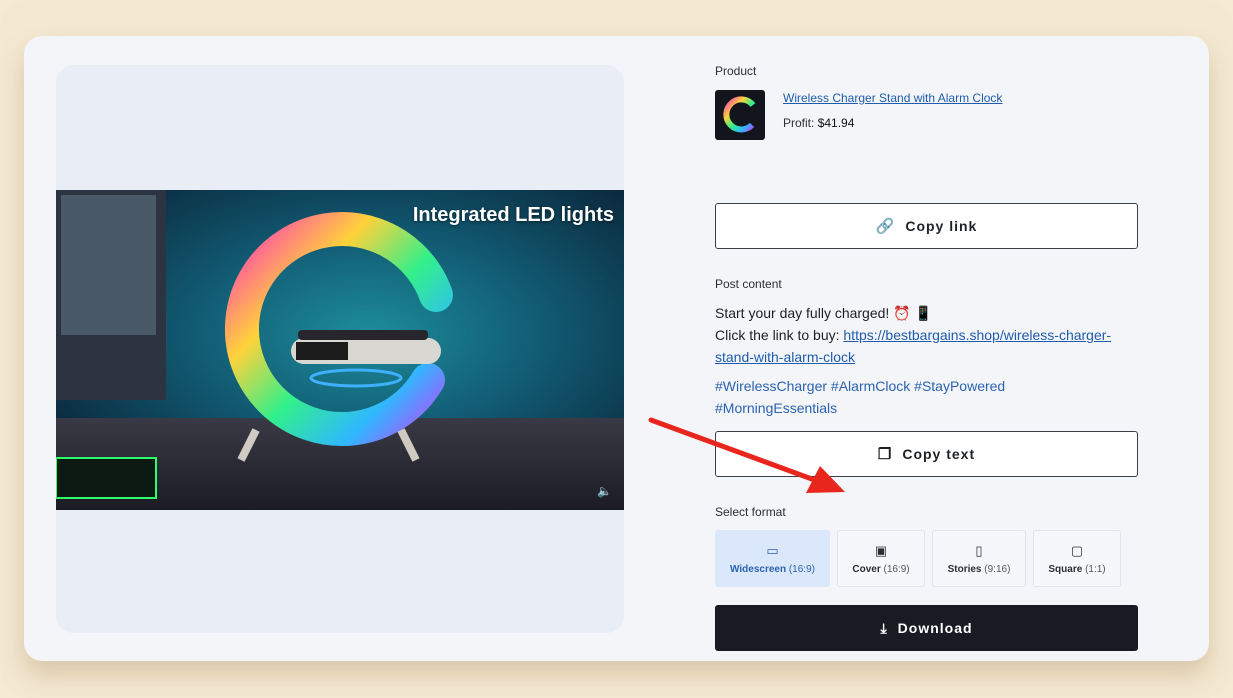 This screenshot has width=1233, height=698. What do you see at coordinates (885, 454) in the screenshot?
I see `copy-icon: ❐` at bounding box center [885, 454].